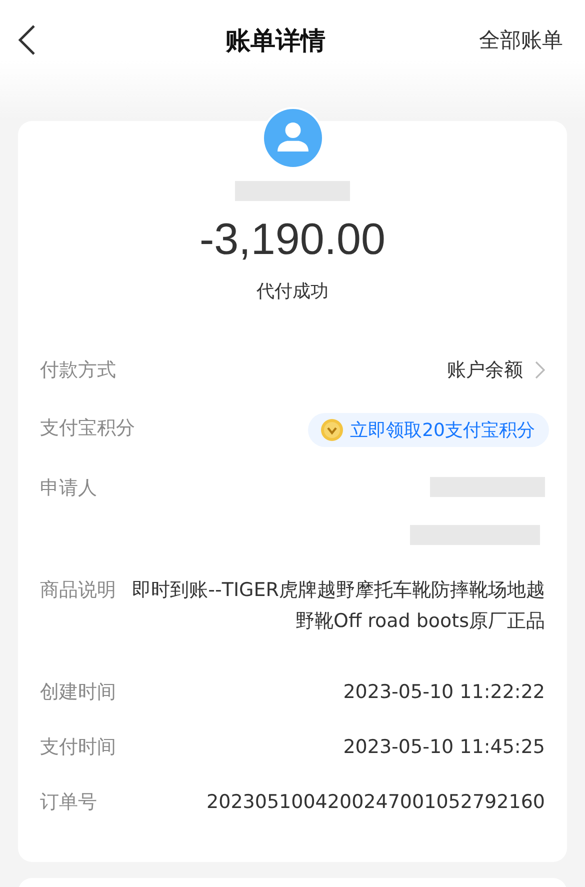 This screenshot has width=585, height=887. What do you see at coordinates (444, 747) in the screenshot?
I see `row-value: 2023-05-10 11:45:25` at bounding box center [444, 747].